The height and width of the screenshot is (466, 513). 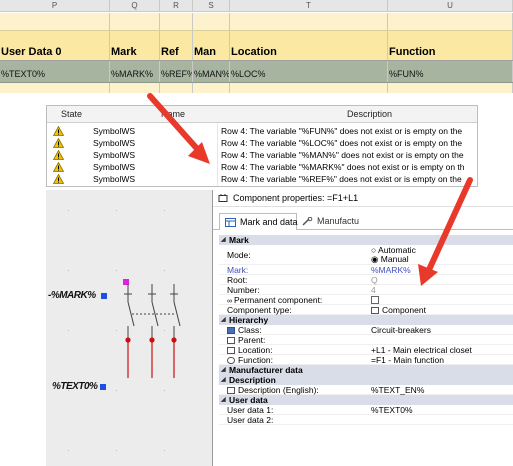 What do you see at coordinates (255, 360) in the screenshot?
I see `function-label-text: Function:` at bounding box center [255, 360].